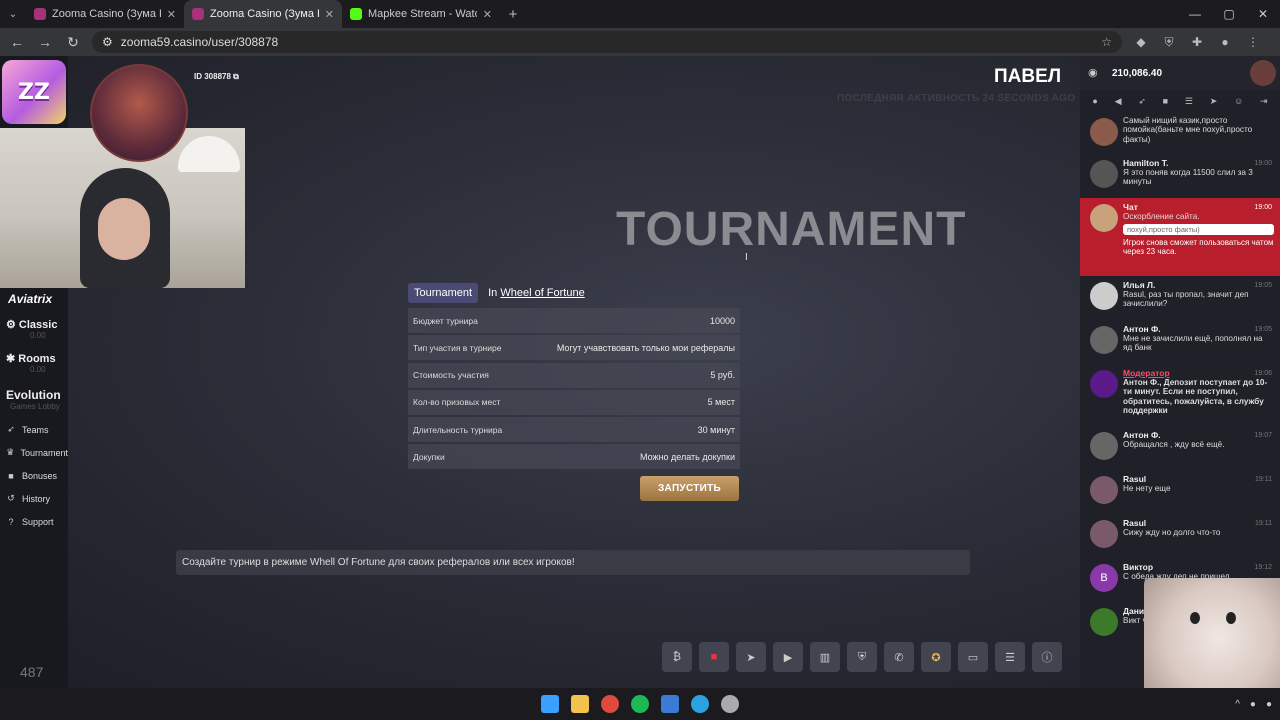  What do you see at coordinates (1198, 285) in the screenshot?
I see `message-author: Илья Л.` at bounding box center [1198, 285].